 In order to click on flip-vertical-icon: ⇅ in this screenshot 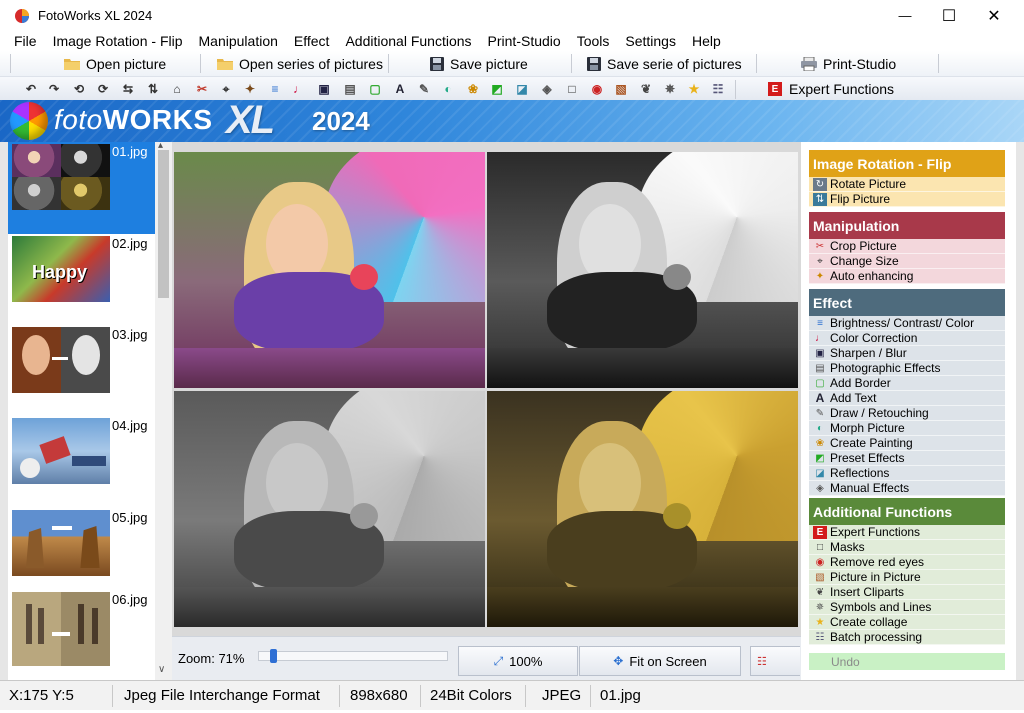, I will do `click(153, 89)`.